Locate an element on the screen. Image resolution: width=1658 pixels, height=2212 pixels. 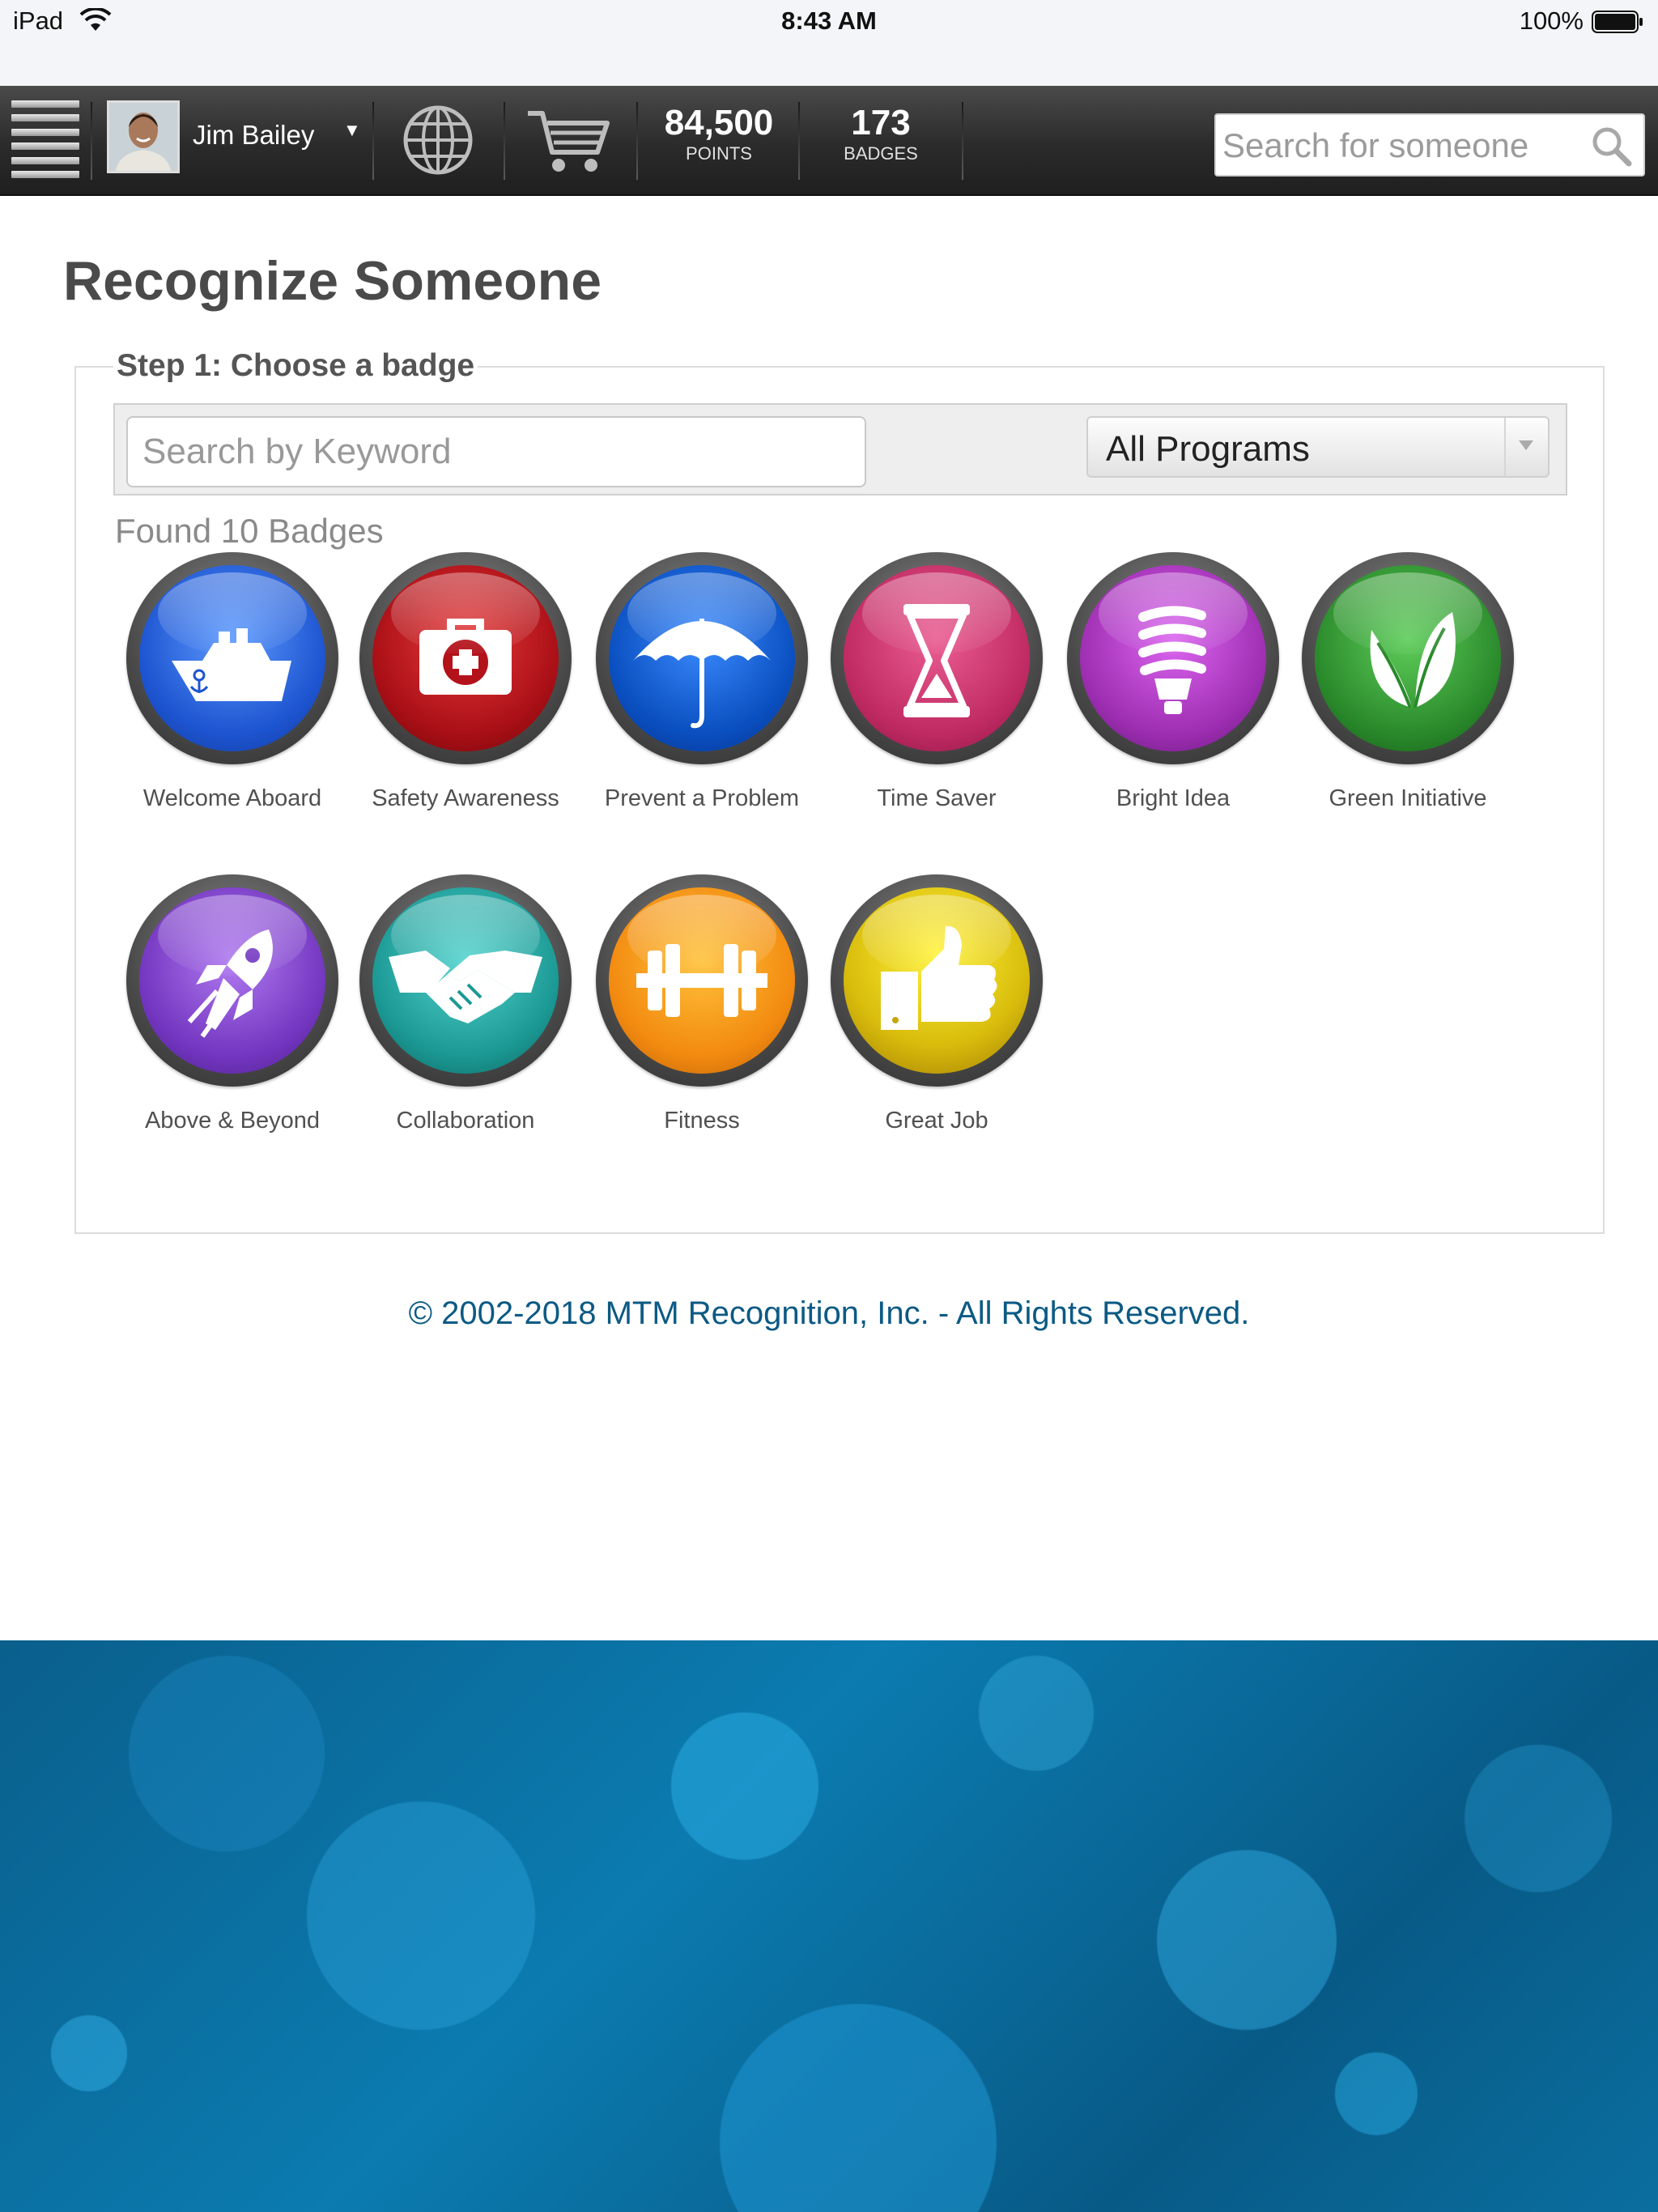
people-search-box is located at coordinates (1429, 145).